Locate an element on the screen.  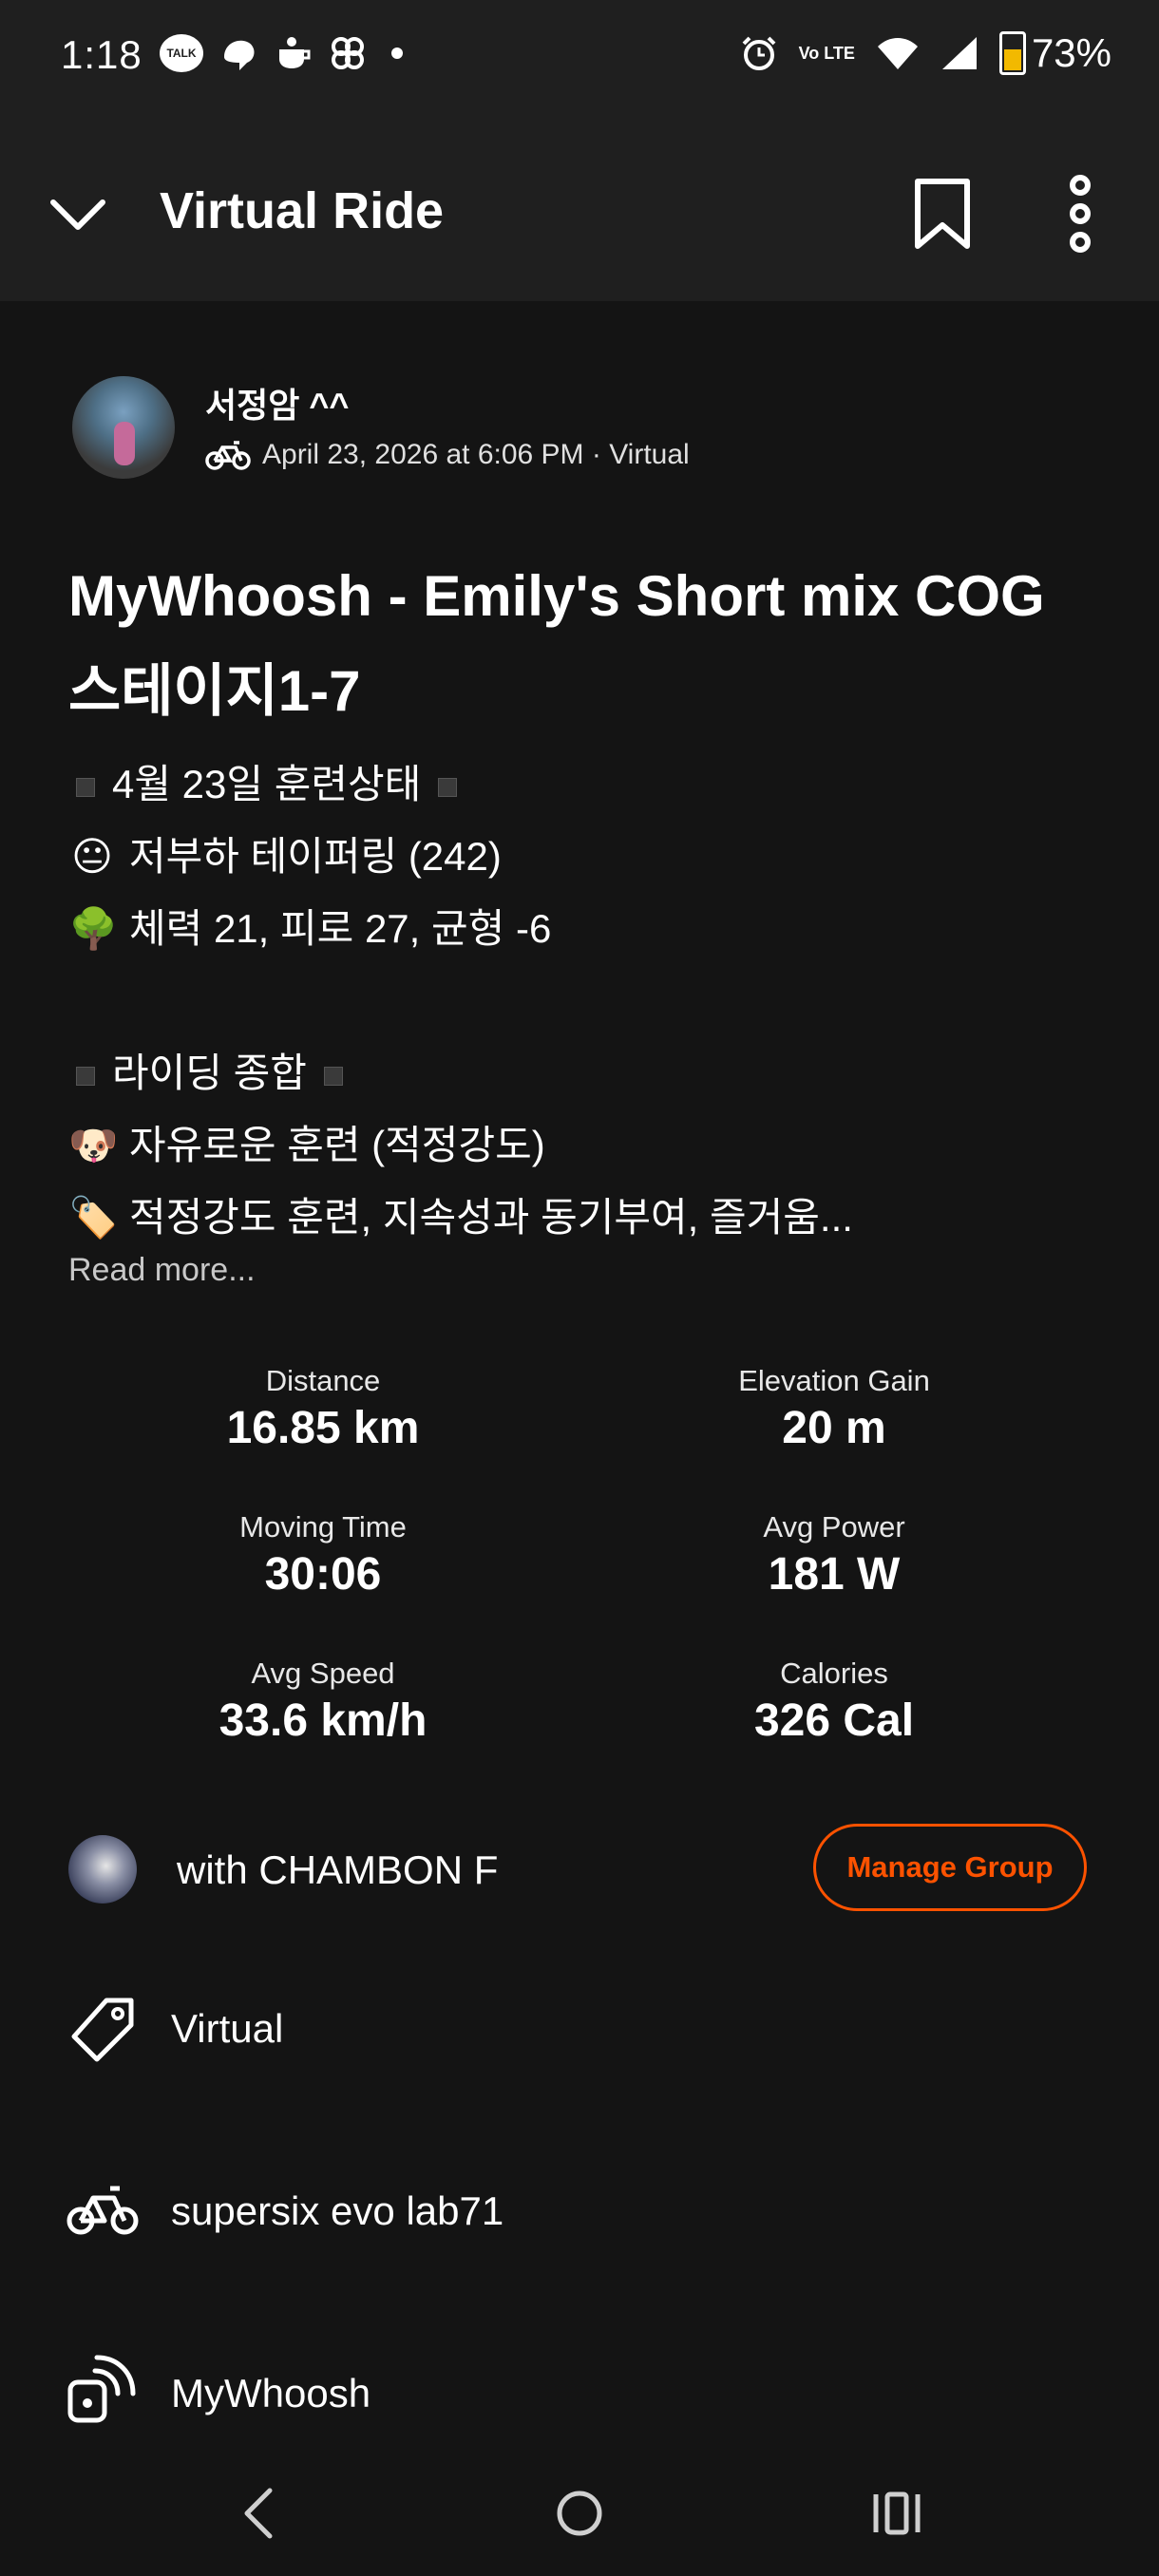
stat-label: Distance is located at coordinates (323, 1380).